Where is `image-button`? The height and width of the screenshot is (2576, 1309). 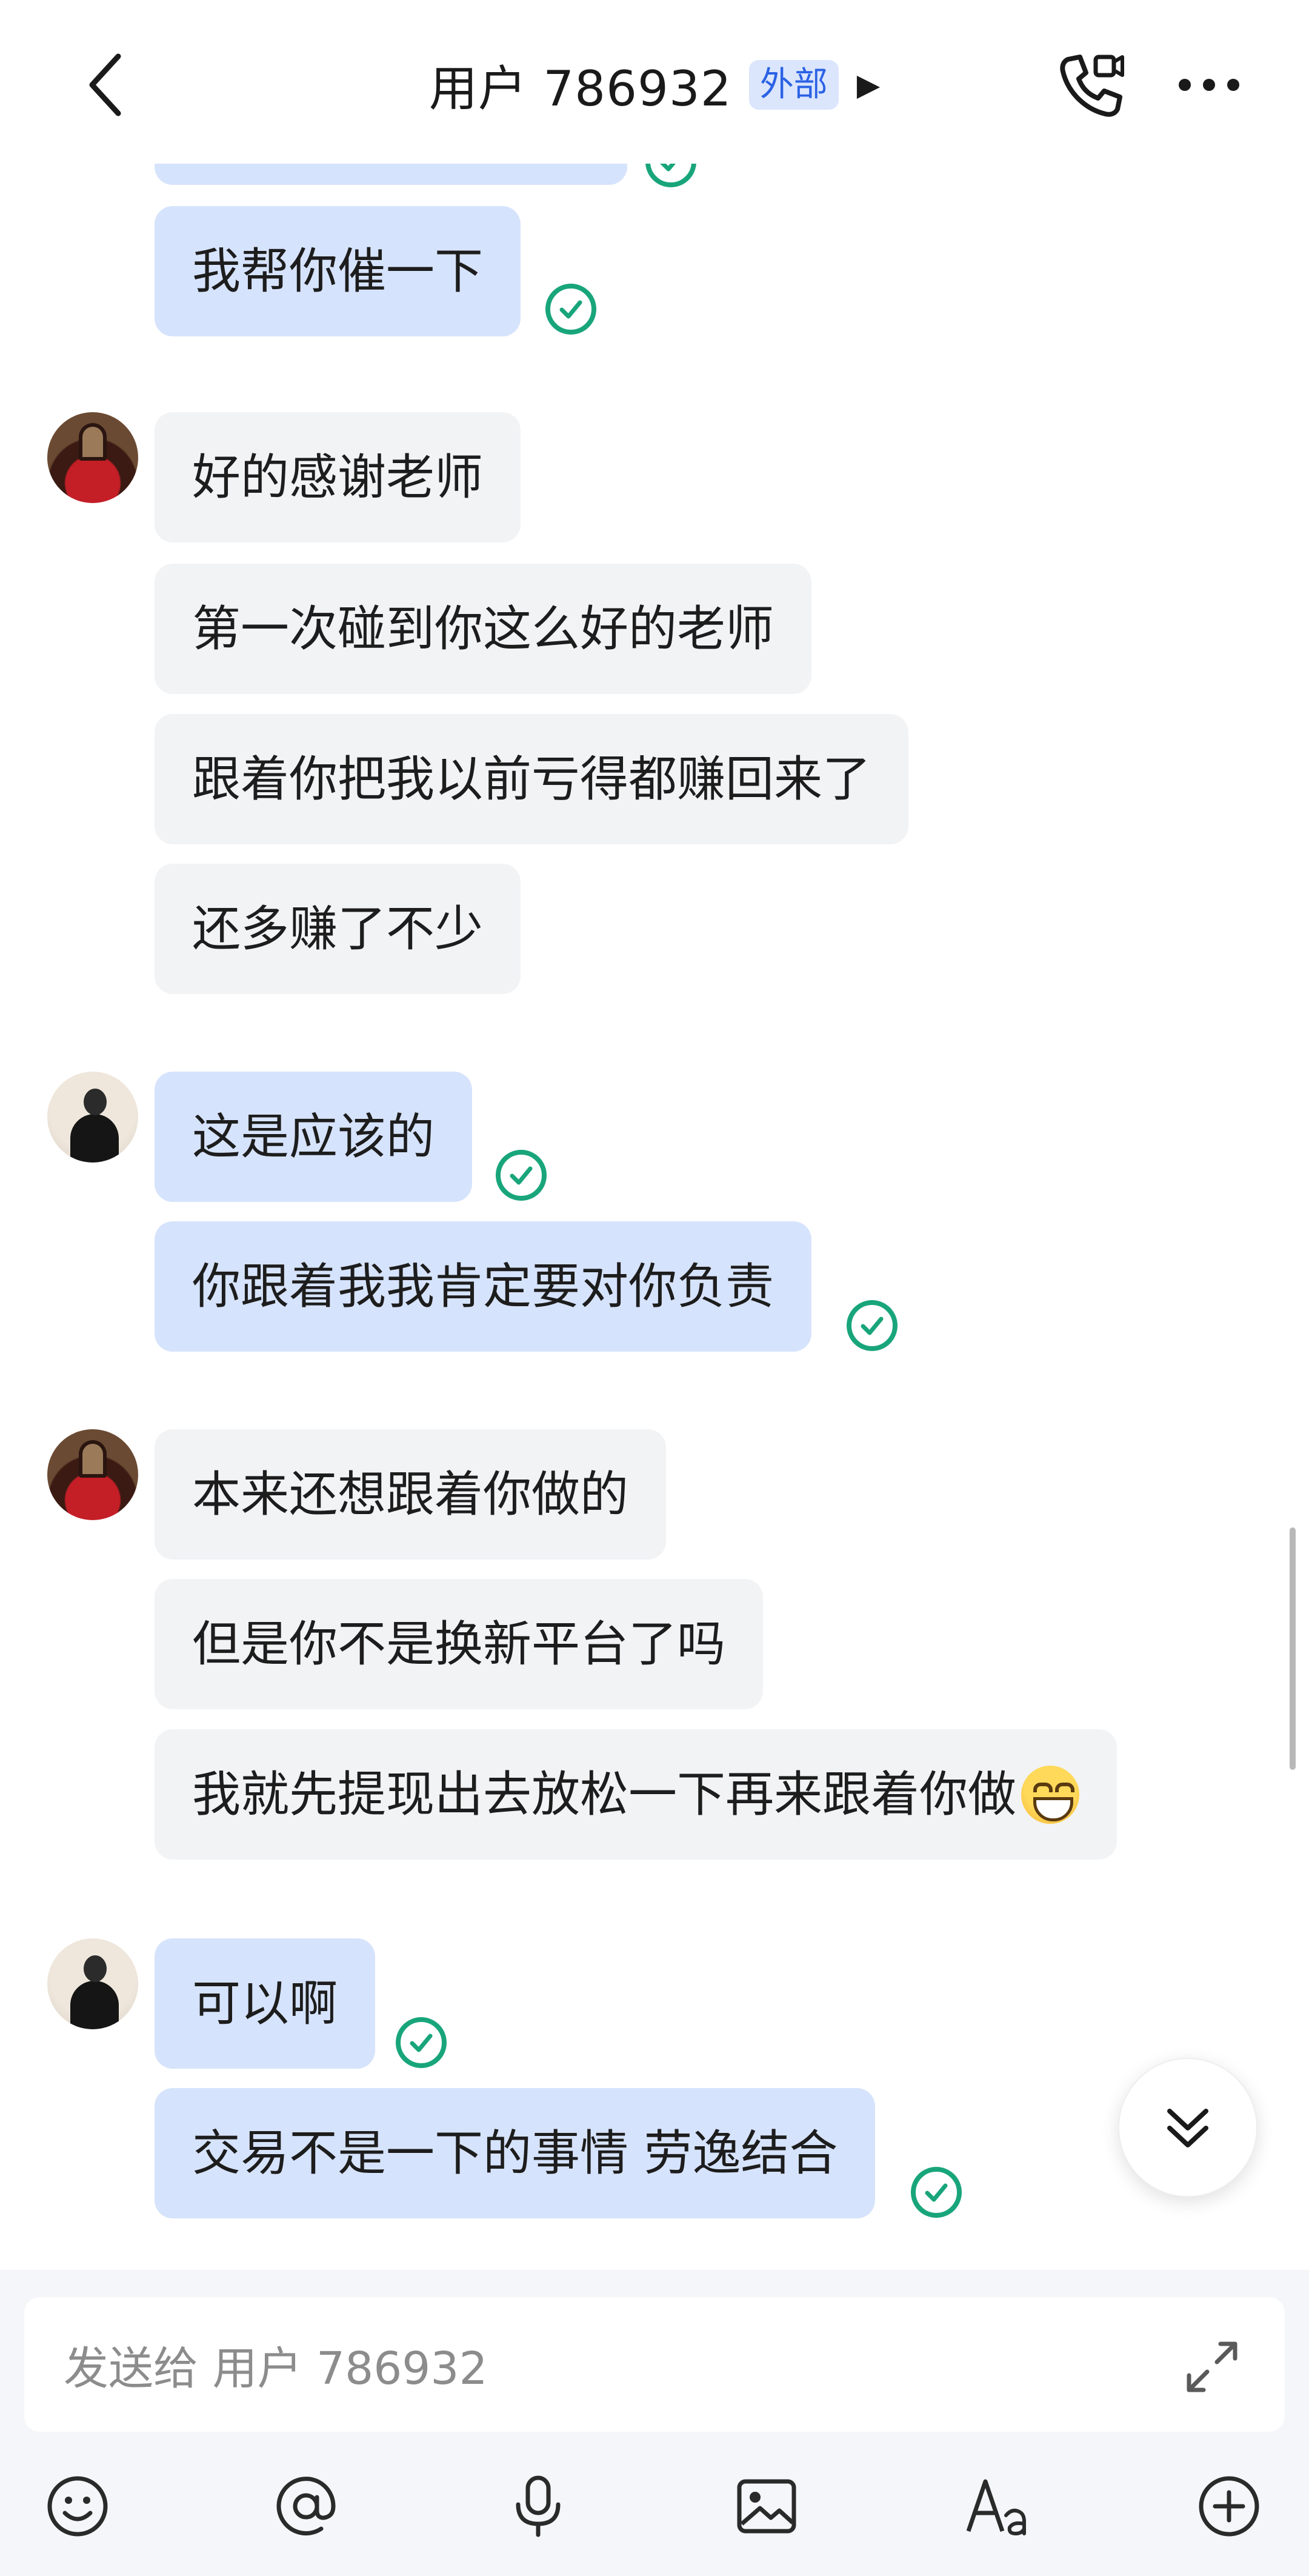
image-button is located at coordinates (767, 2506).